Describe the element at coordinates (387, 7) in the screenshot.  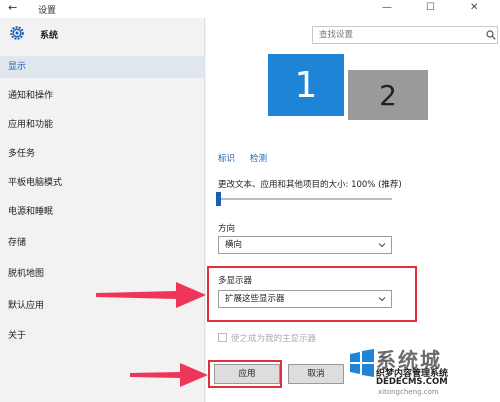
I see `minimize-button: —` at that location.